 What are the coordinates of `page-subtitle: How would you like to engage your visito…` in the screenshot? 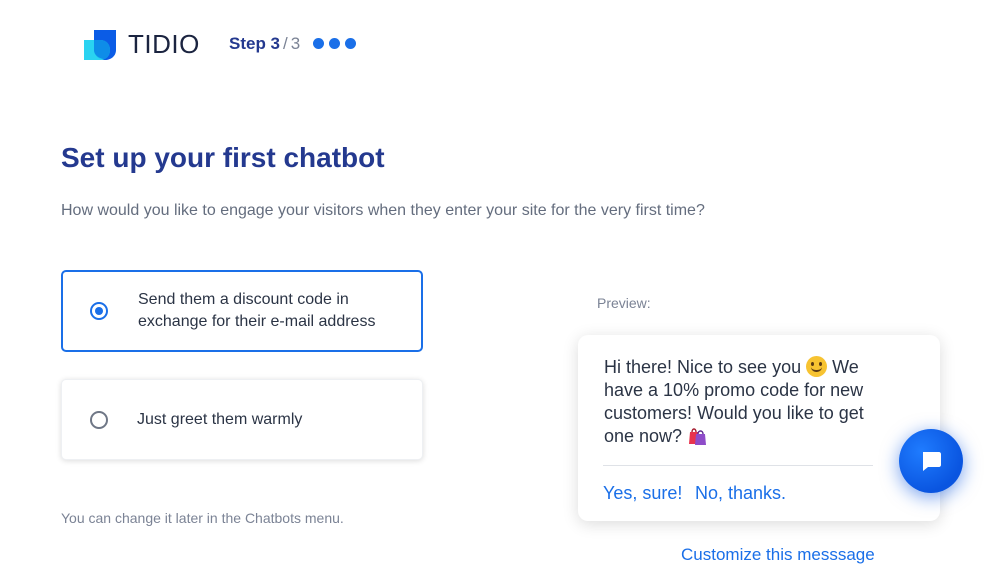 It's located at (383, 210).